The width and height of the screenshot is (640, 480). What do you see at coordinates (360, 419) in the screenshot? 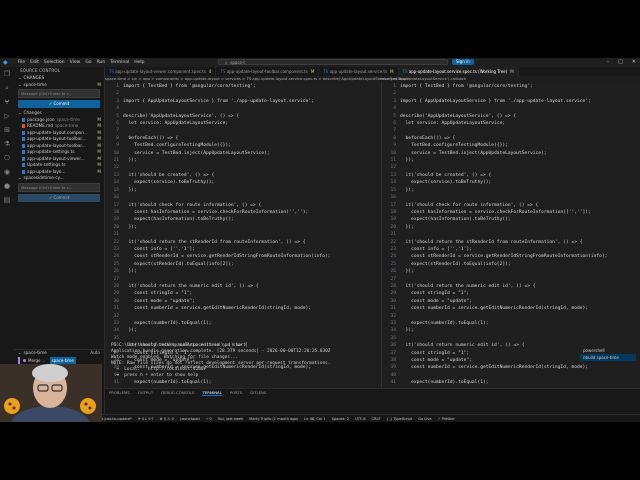
I see `status-encoding: UTF-8` at bounding box center [360, 419].